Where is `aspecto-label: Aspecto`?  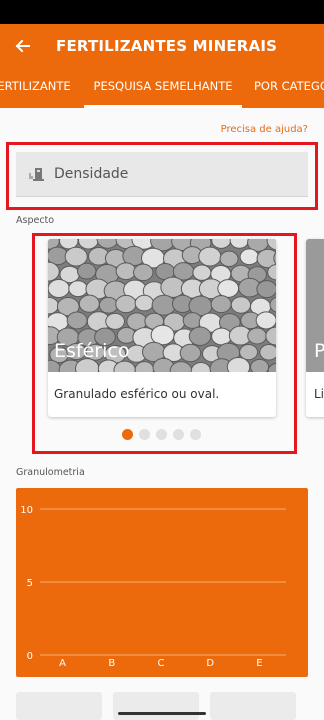 aspecto-label: Aspecto is located at coordinates (35, 220).